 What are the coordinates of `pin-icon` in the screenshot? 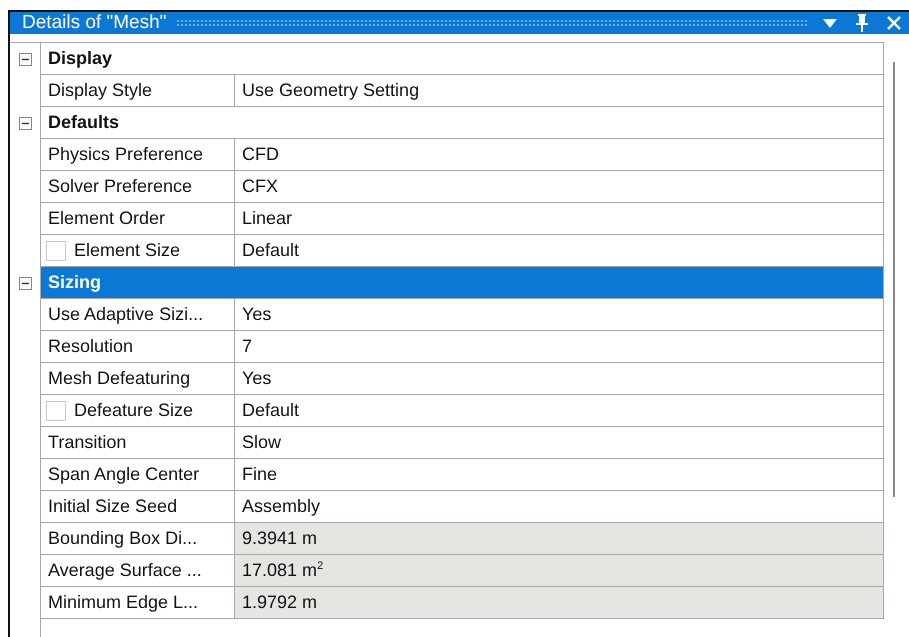 It's located at (862, 23).